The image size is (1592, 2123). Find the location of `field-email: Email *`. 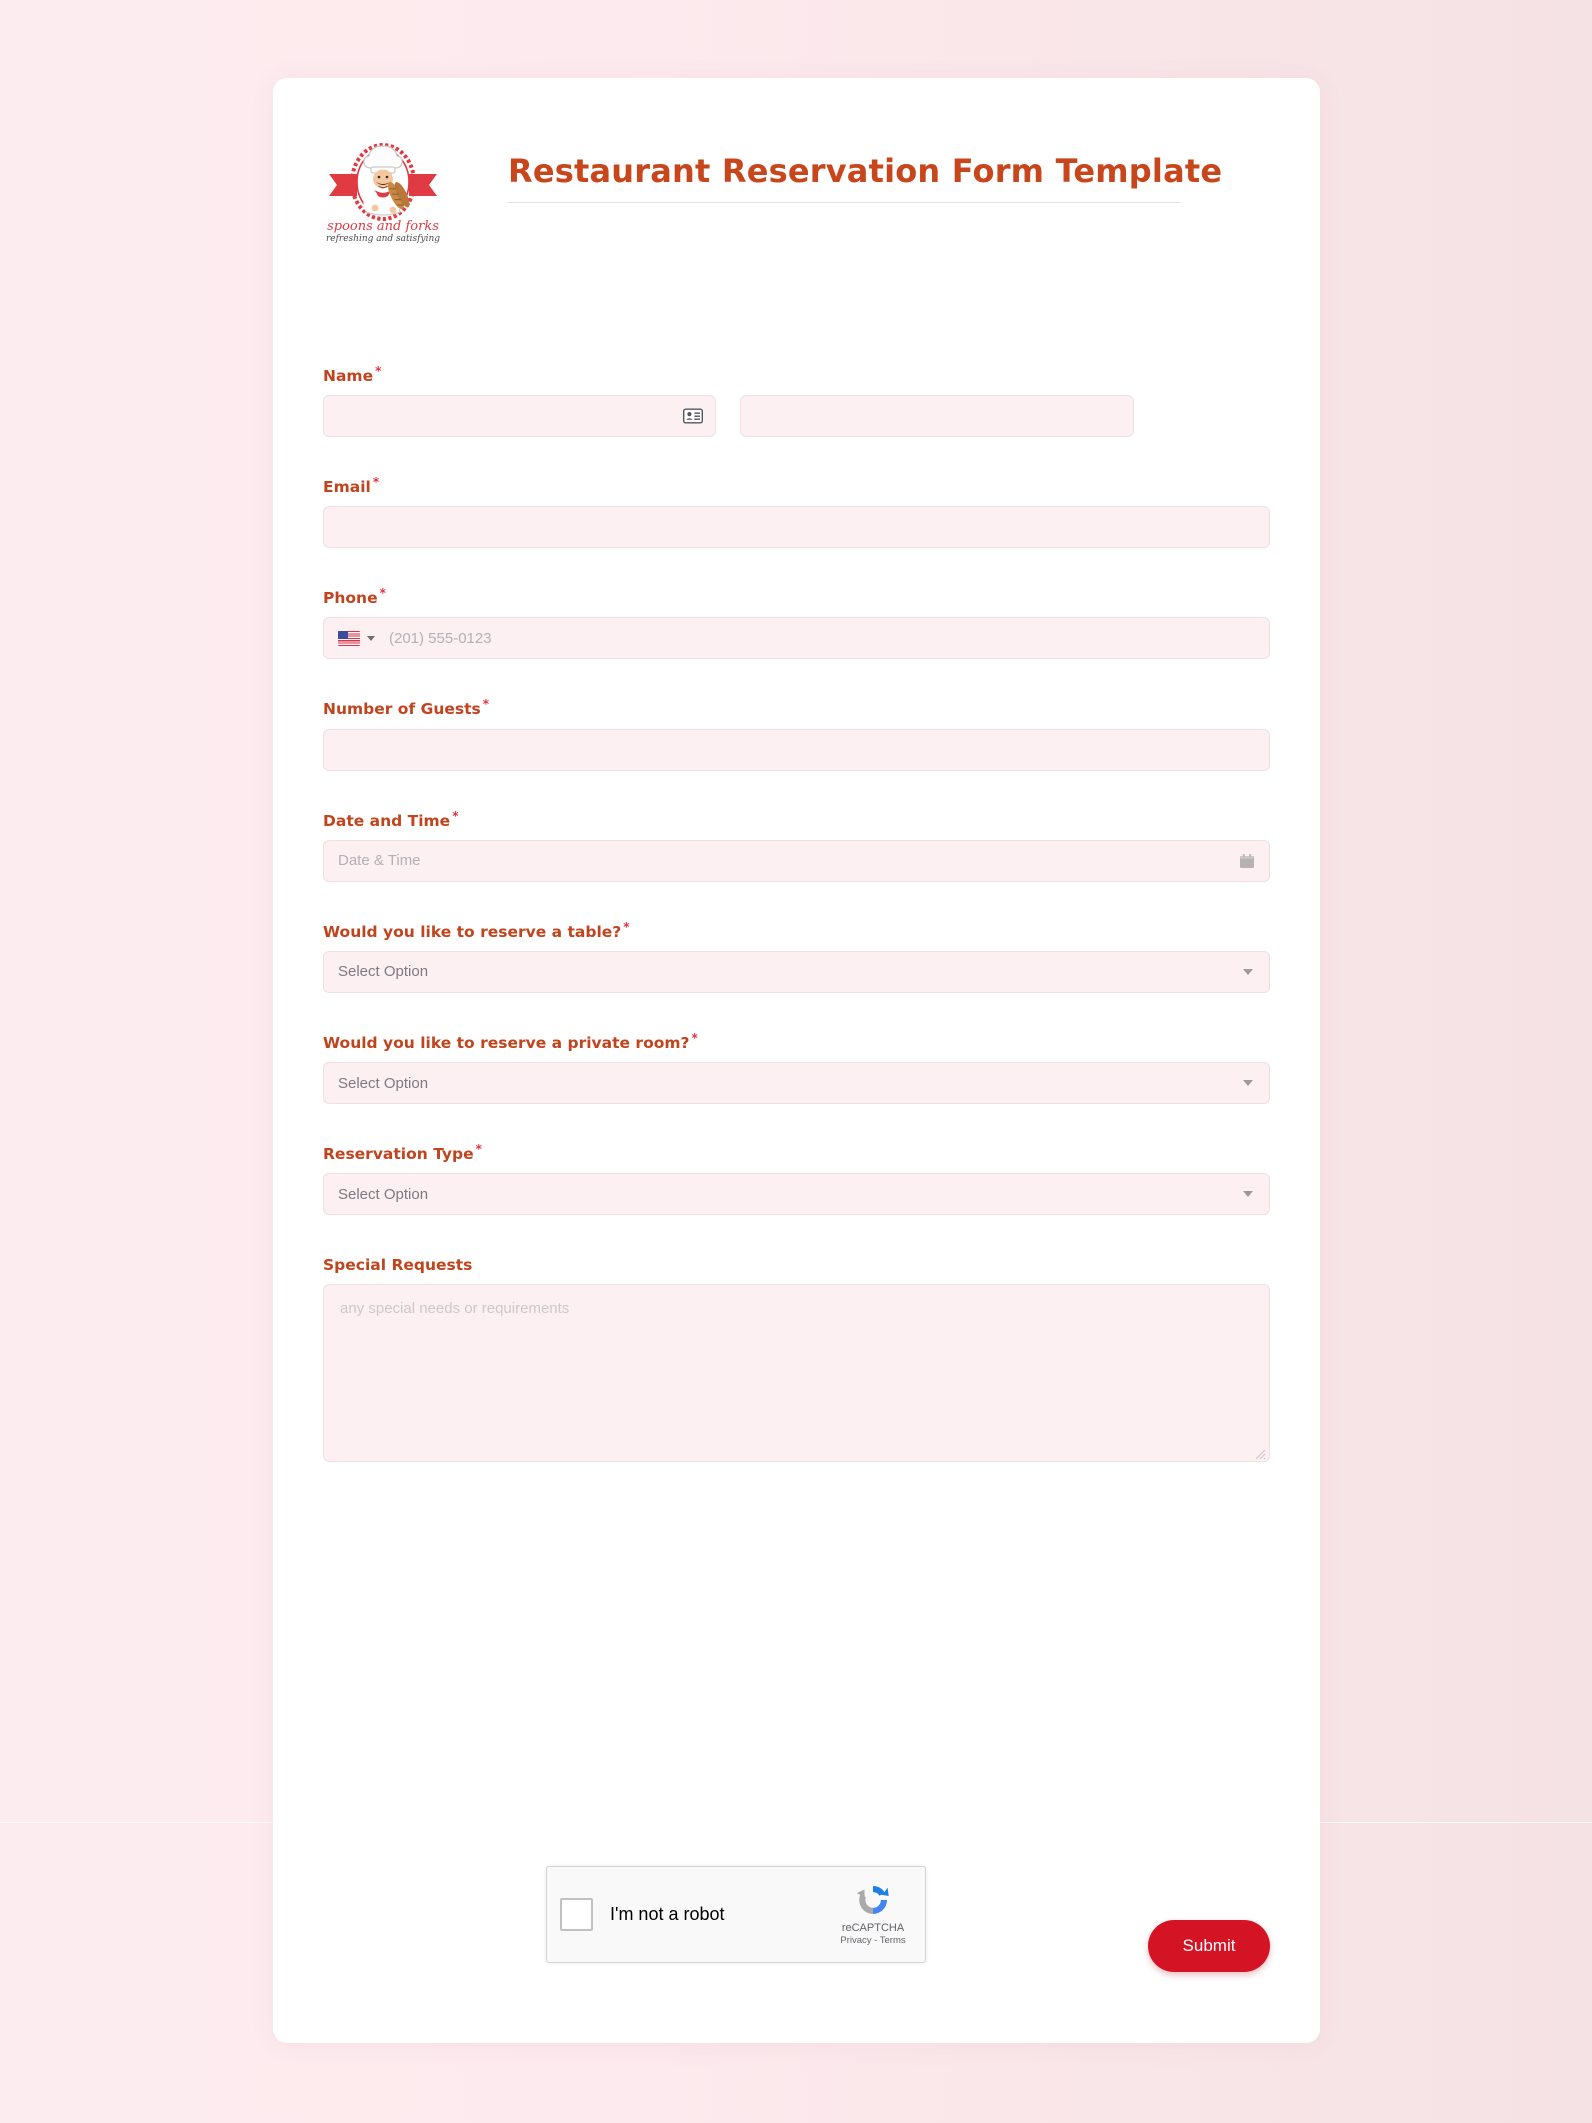

field-email: Email * is located at coordinates (796, 512).